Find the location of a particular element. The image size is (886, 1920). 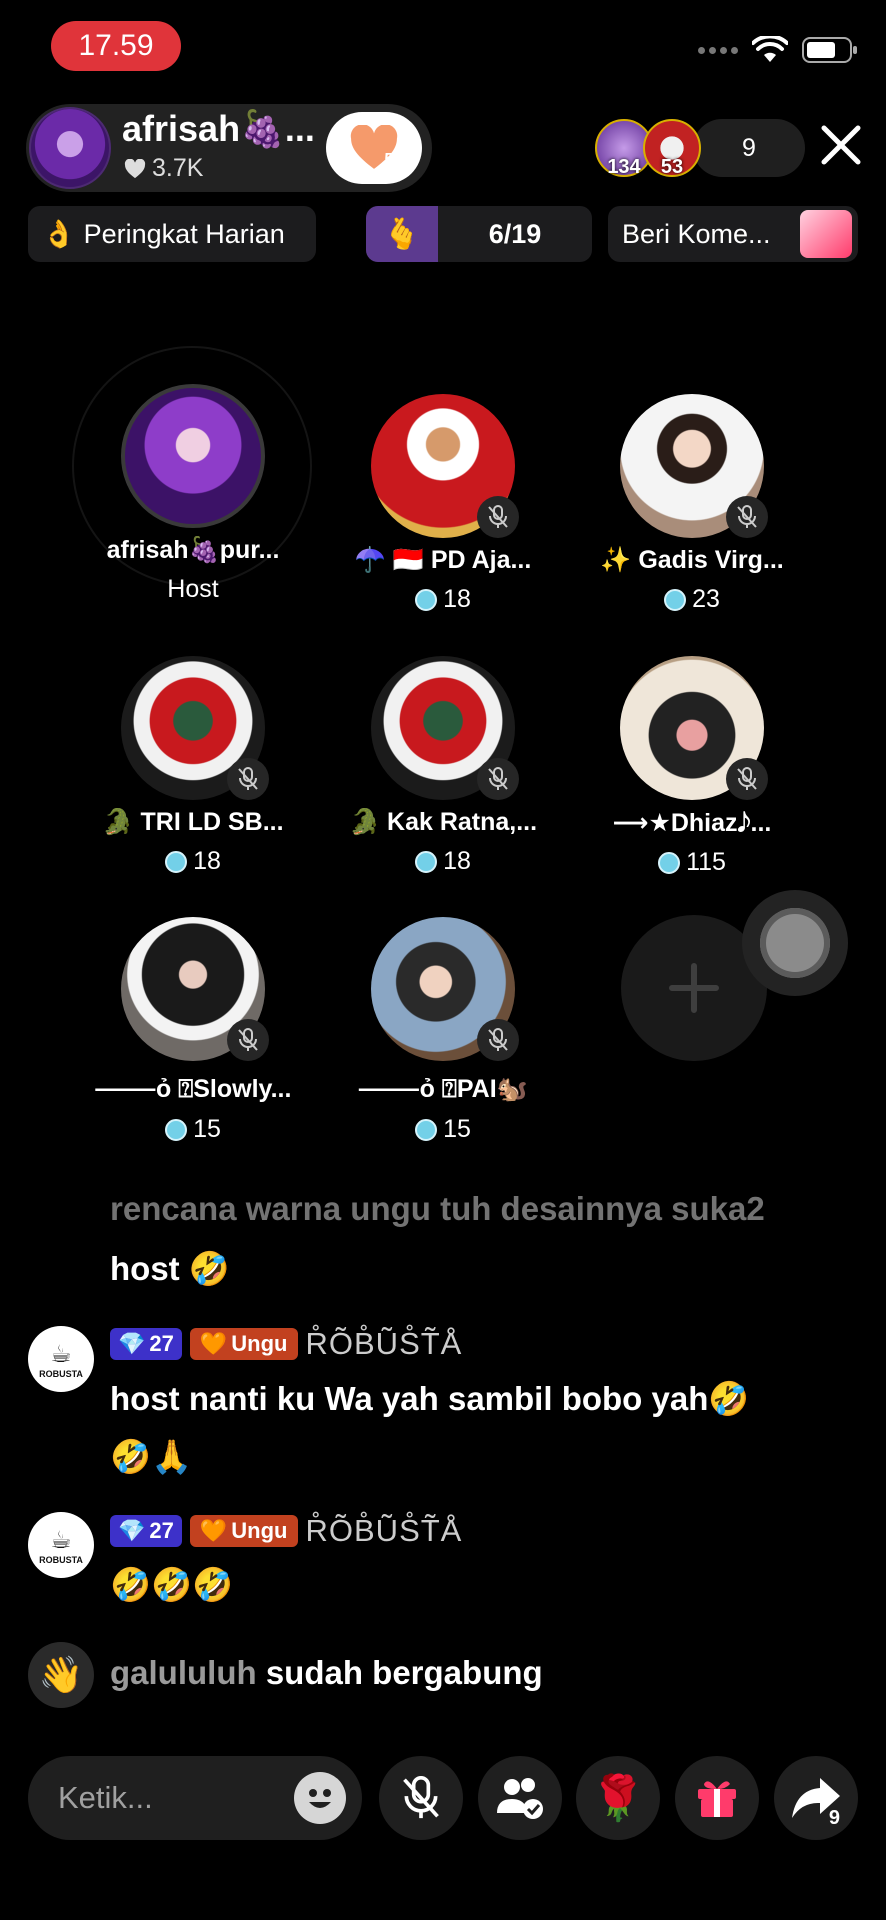

share-button: 9 is located at coordinates (816, 1798).